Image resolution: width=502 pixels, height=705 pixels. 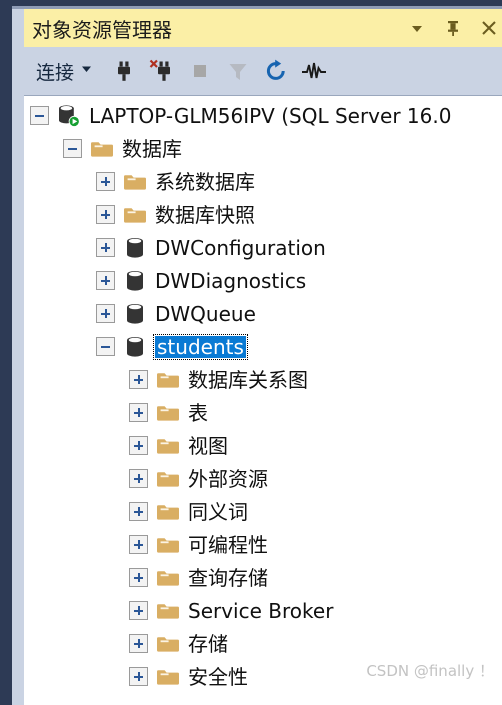 I want to click on title-bar-actions, so click(x=454, y=28).